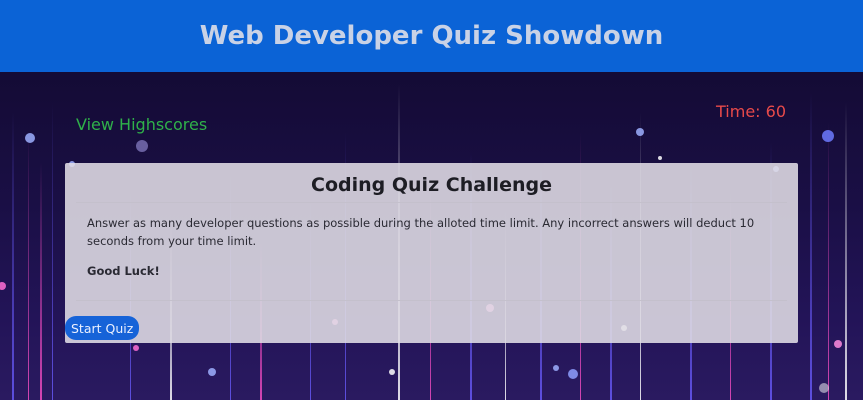 The image size is (863, 400). Describe the element at coordinates (141, 124) in the screenshot. I see `view-highscores-link: View Highscores` at that location.